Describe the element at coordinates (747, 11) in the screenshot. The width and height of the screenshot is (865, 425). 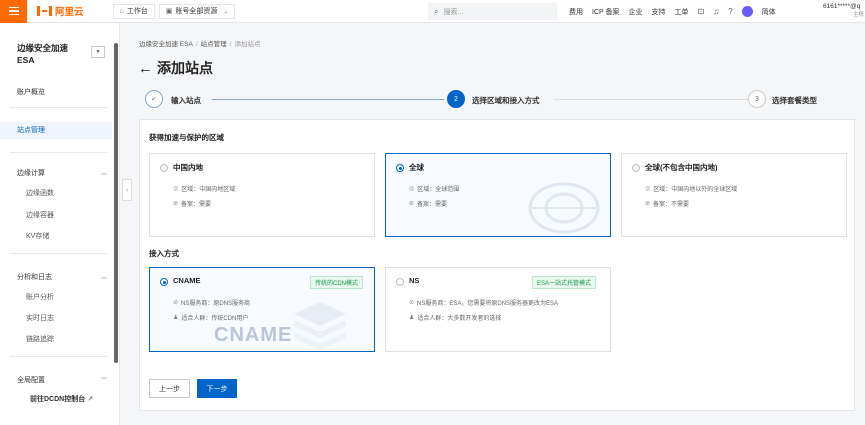
I see `app-icon` at that location.